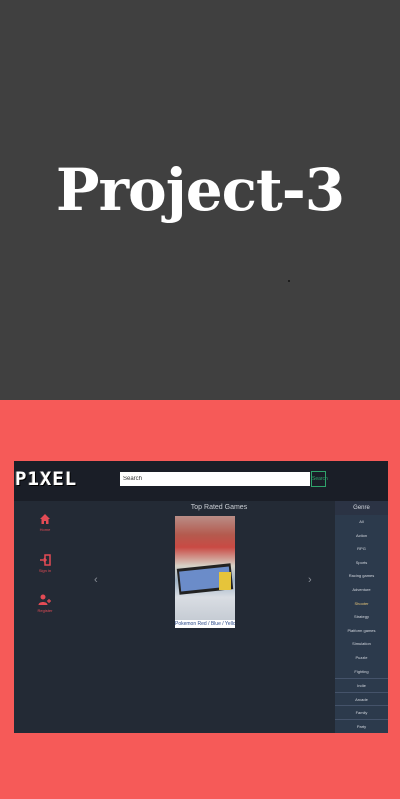  What do you see at coordinates (361, 631) in the screenshot?
I see `genre-item: Platform games` at bounding box center [361, 631].